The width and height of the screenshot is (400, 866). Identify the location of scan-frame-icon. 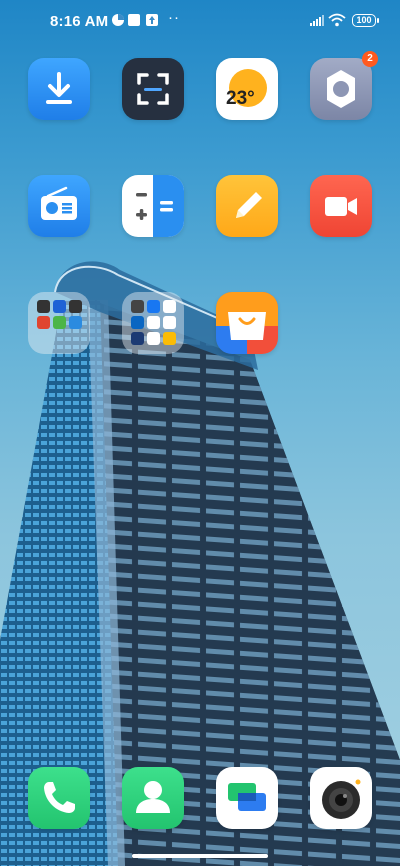
(153, 89).